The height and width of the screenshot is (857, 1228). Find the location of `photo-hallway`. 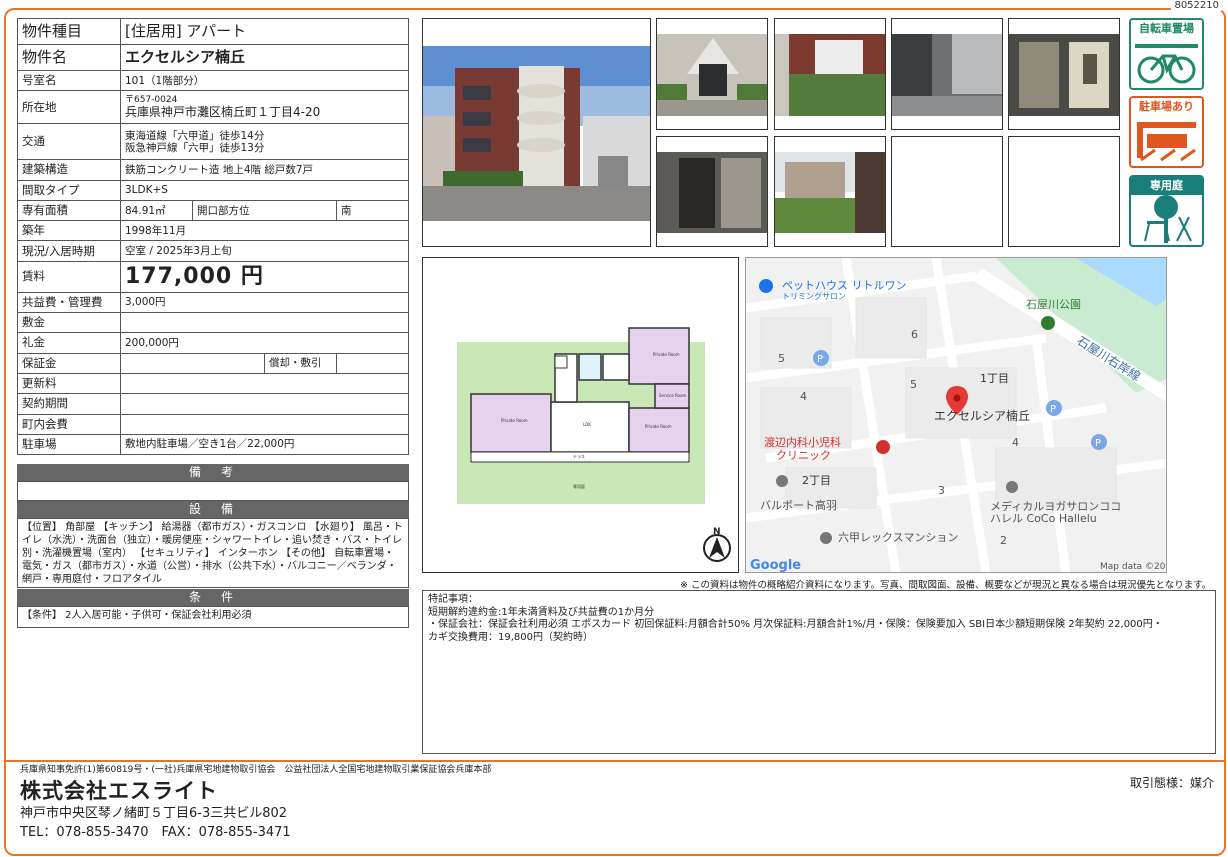

photo-hallway is located at coordinates (947, 74).